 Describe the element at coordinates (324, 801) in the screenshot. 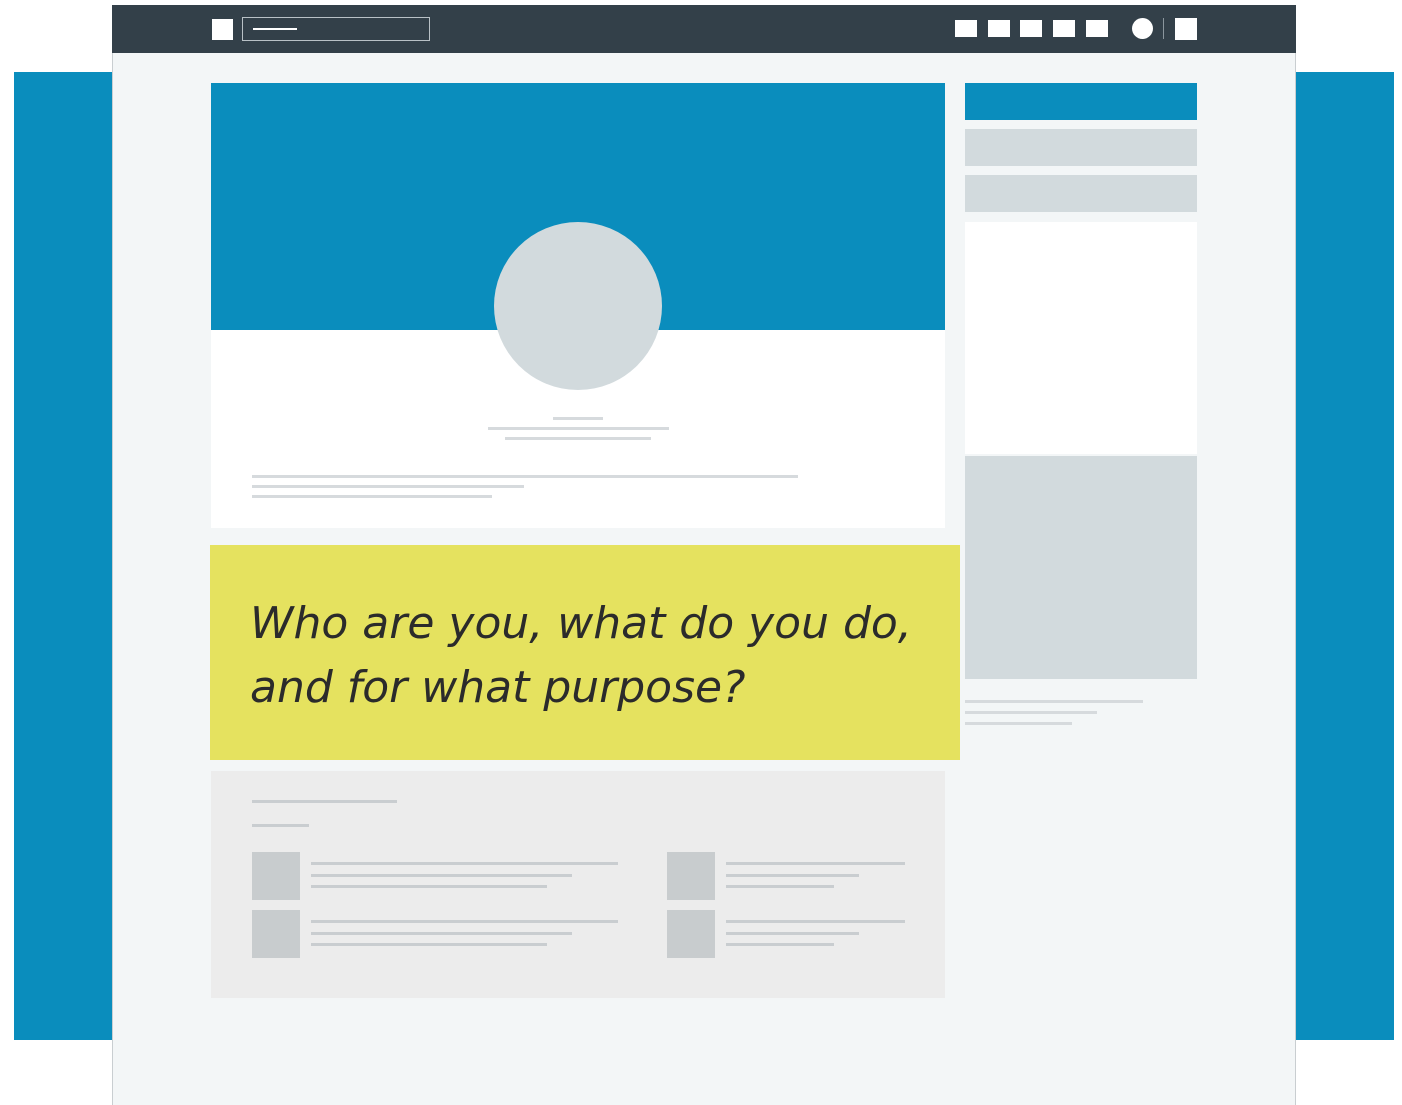

I see `section-title-line` at that location.